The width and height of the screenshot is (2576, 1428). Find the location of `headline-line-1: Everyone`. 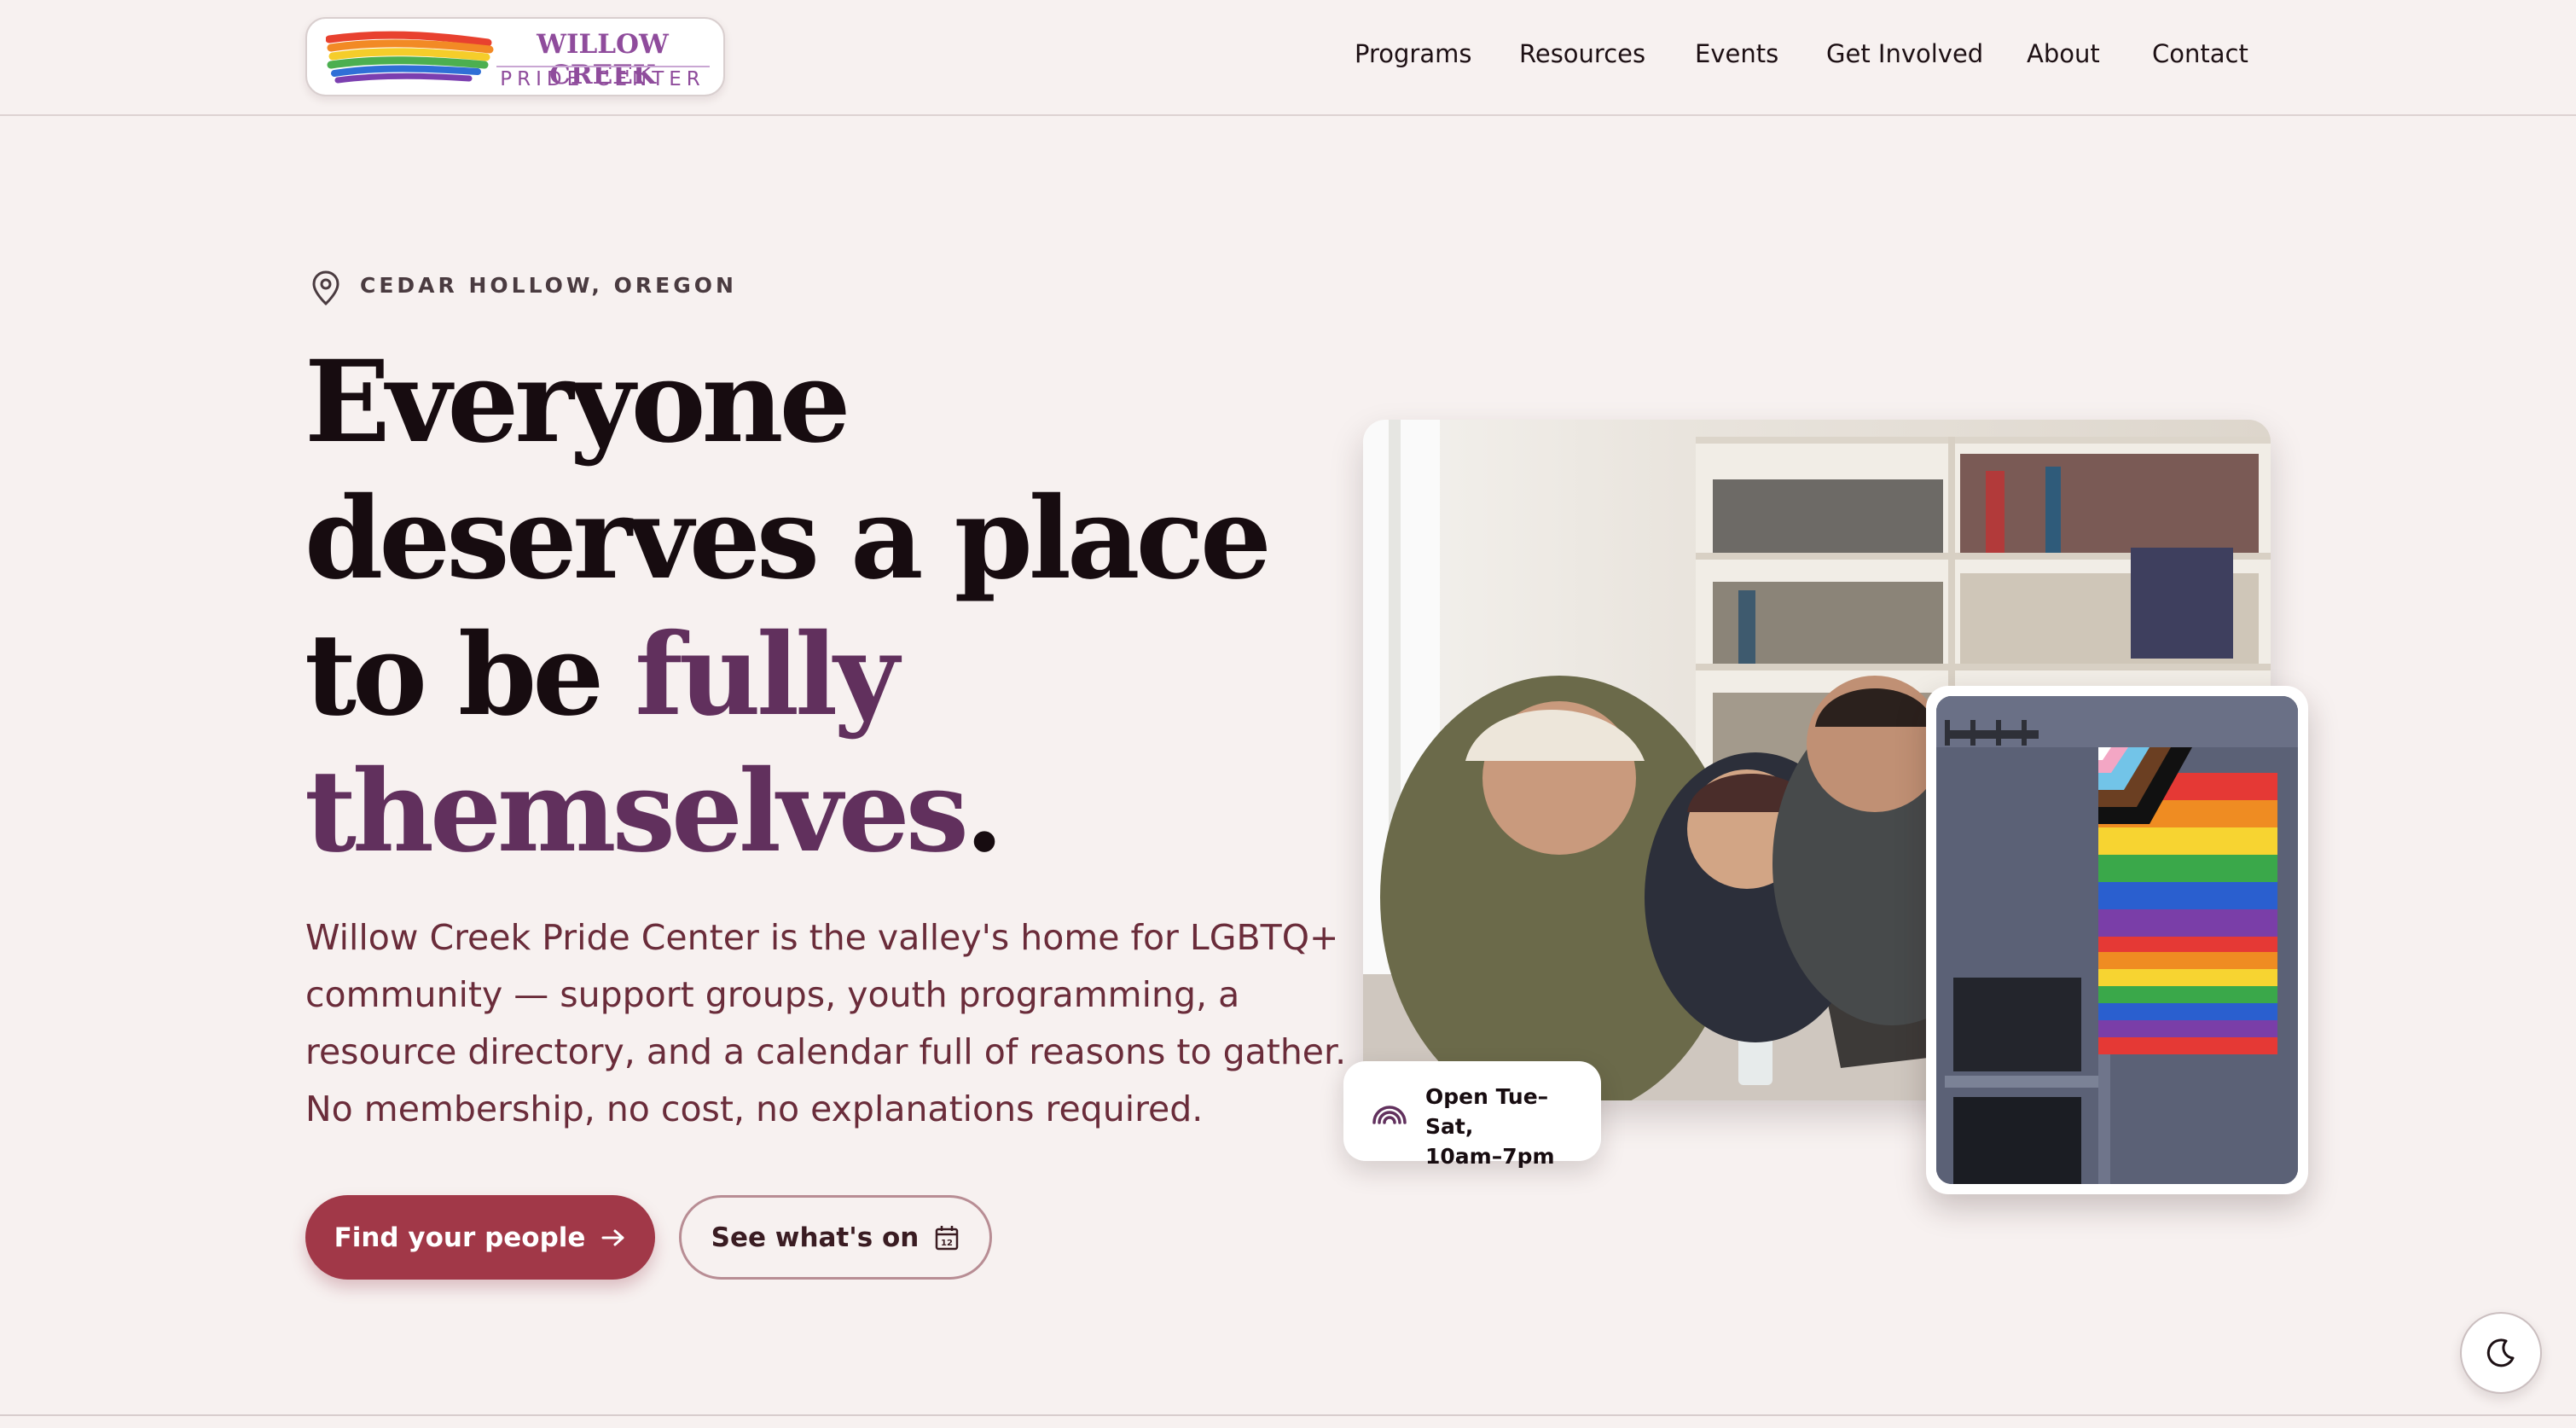

headline-line-1: Everyone is located at coordinates (578, 402).